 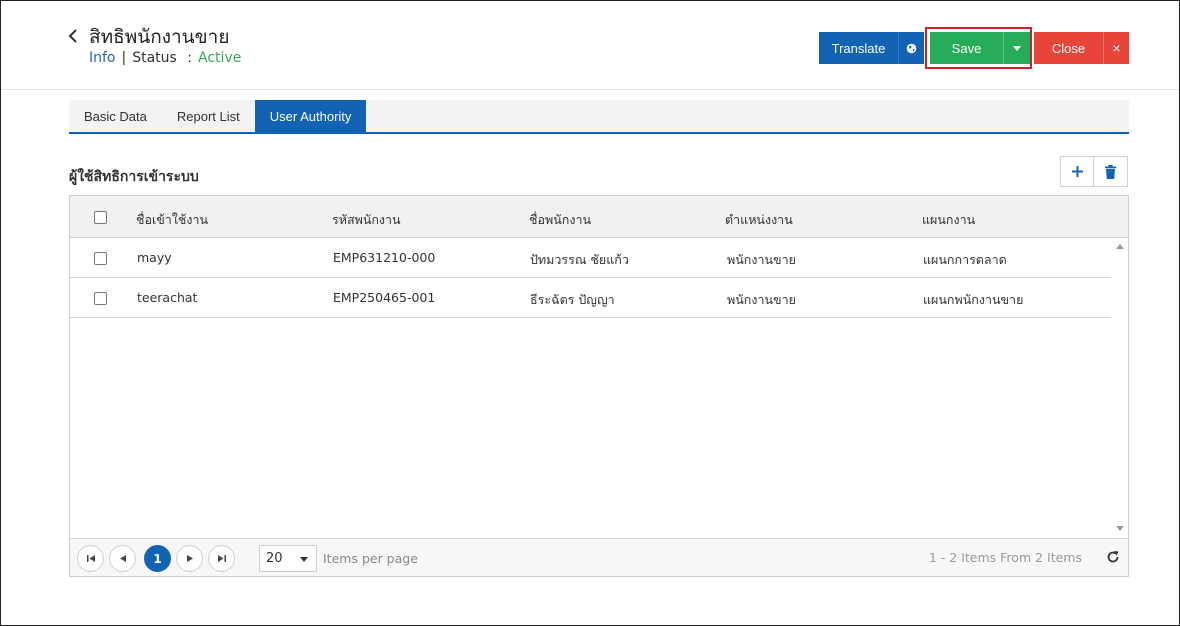 I want to click on items-per-page-label: Items per page, so click(x=370, y=558).